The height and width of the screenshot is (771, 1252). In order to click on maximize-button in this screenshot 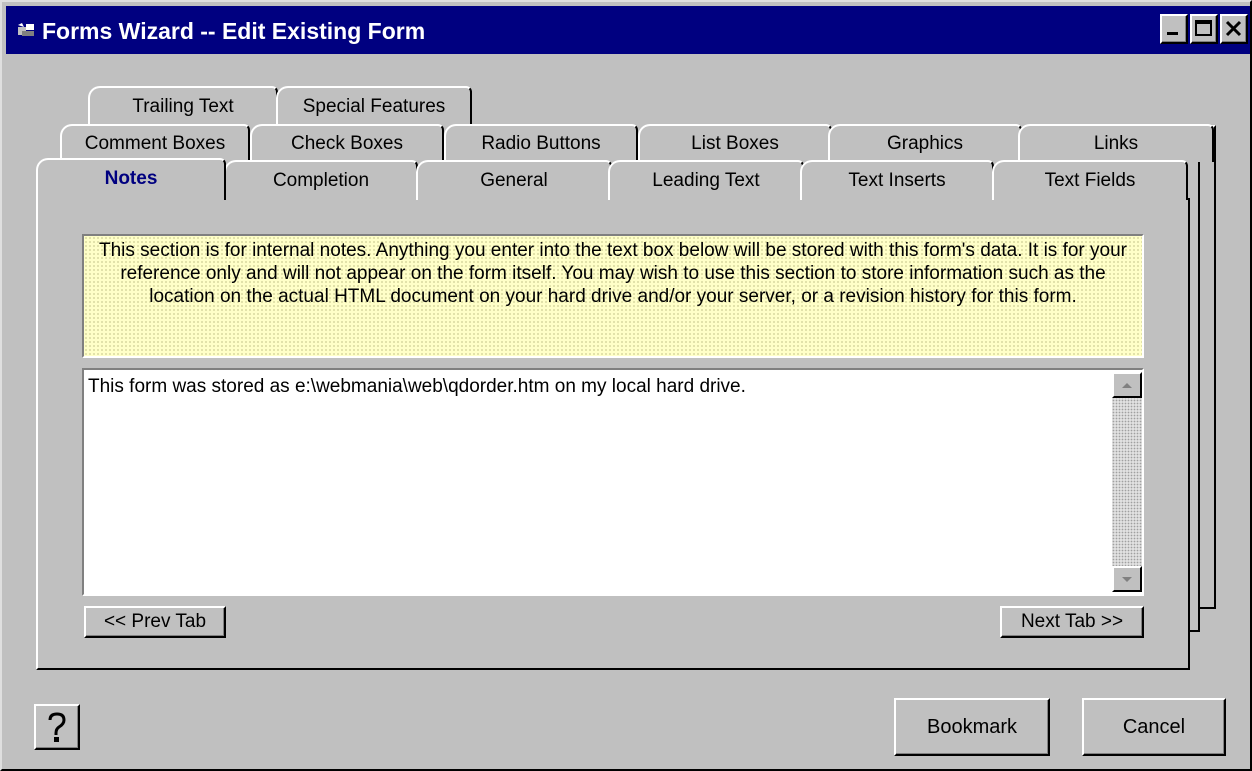, I will do `click(1204, 29)`.